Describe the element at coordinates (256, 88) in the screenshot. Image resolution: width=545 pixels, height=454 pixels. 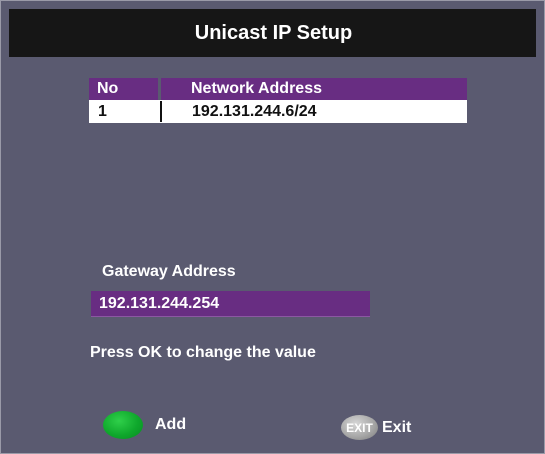
I see `column-header-network-address: Network Address` at that location.